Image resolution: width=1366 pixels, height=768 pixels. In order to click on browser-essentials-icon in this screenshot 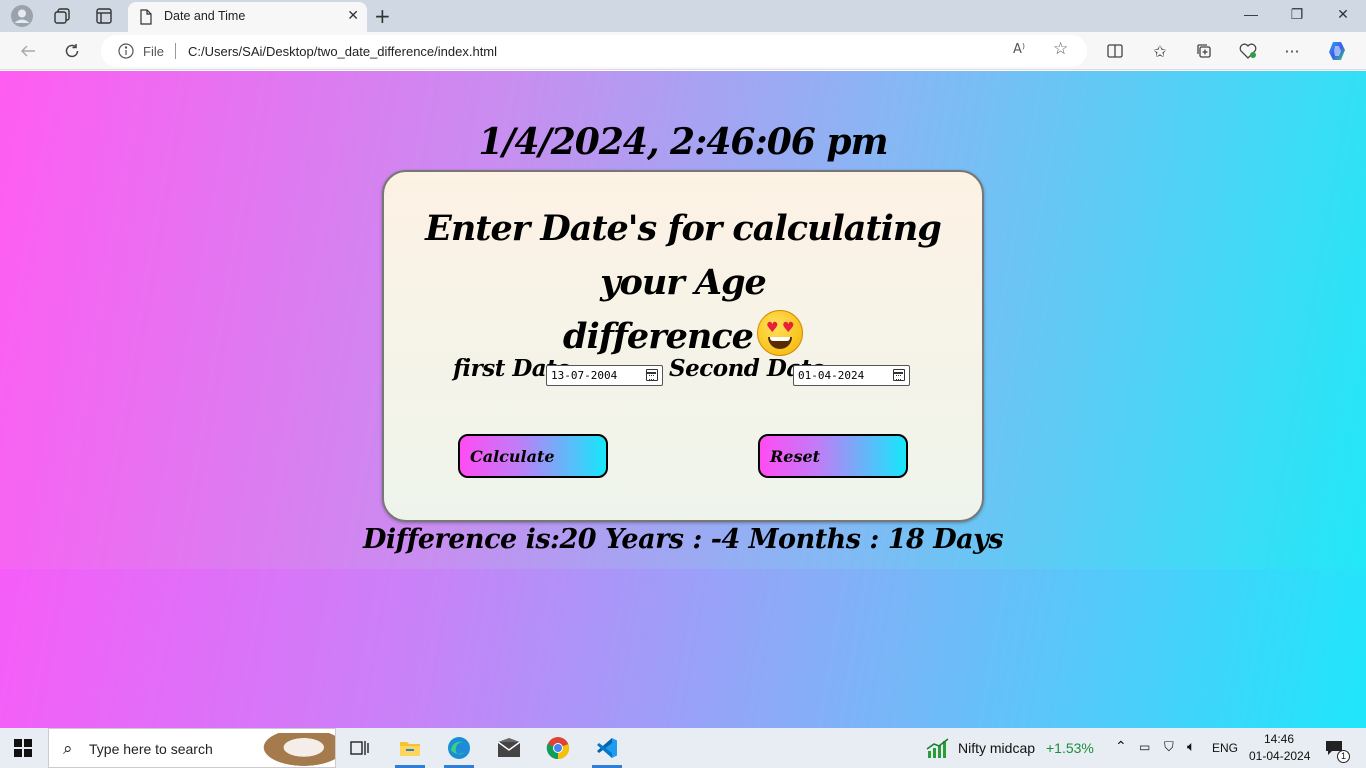, I will do `click(1248, 51)`.